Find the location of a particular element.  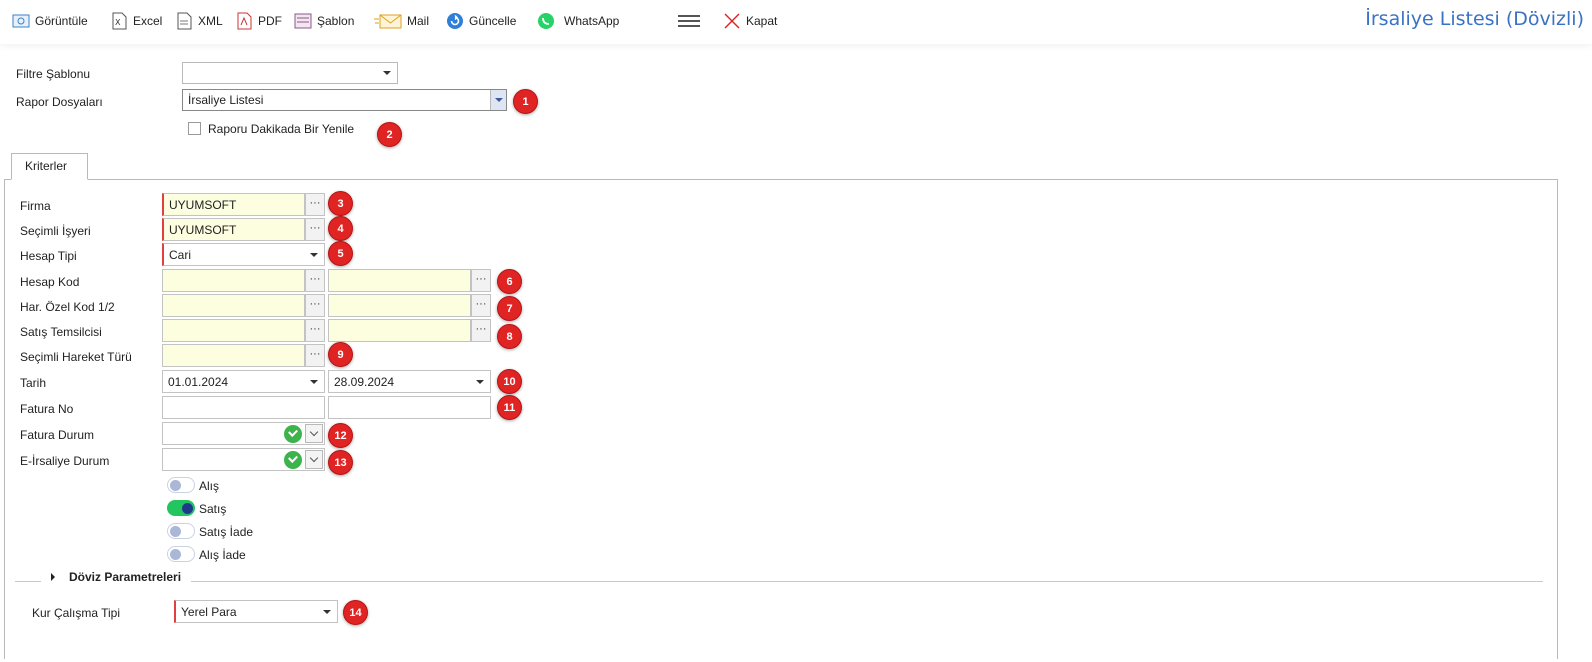

badge: 2 is located at coordinates (389, 134).